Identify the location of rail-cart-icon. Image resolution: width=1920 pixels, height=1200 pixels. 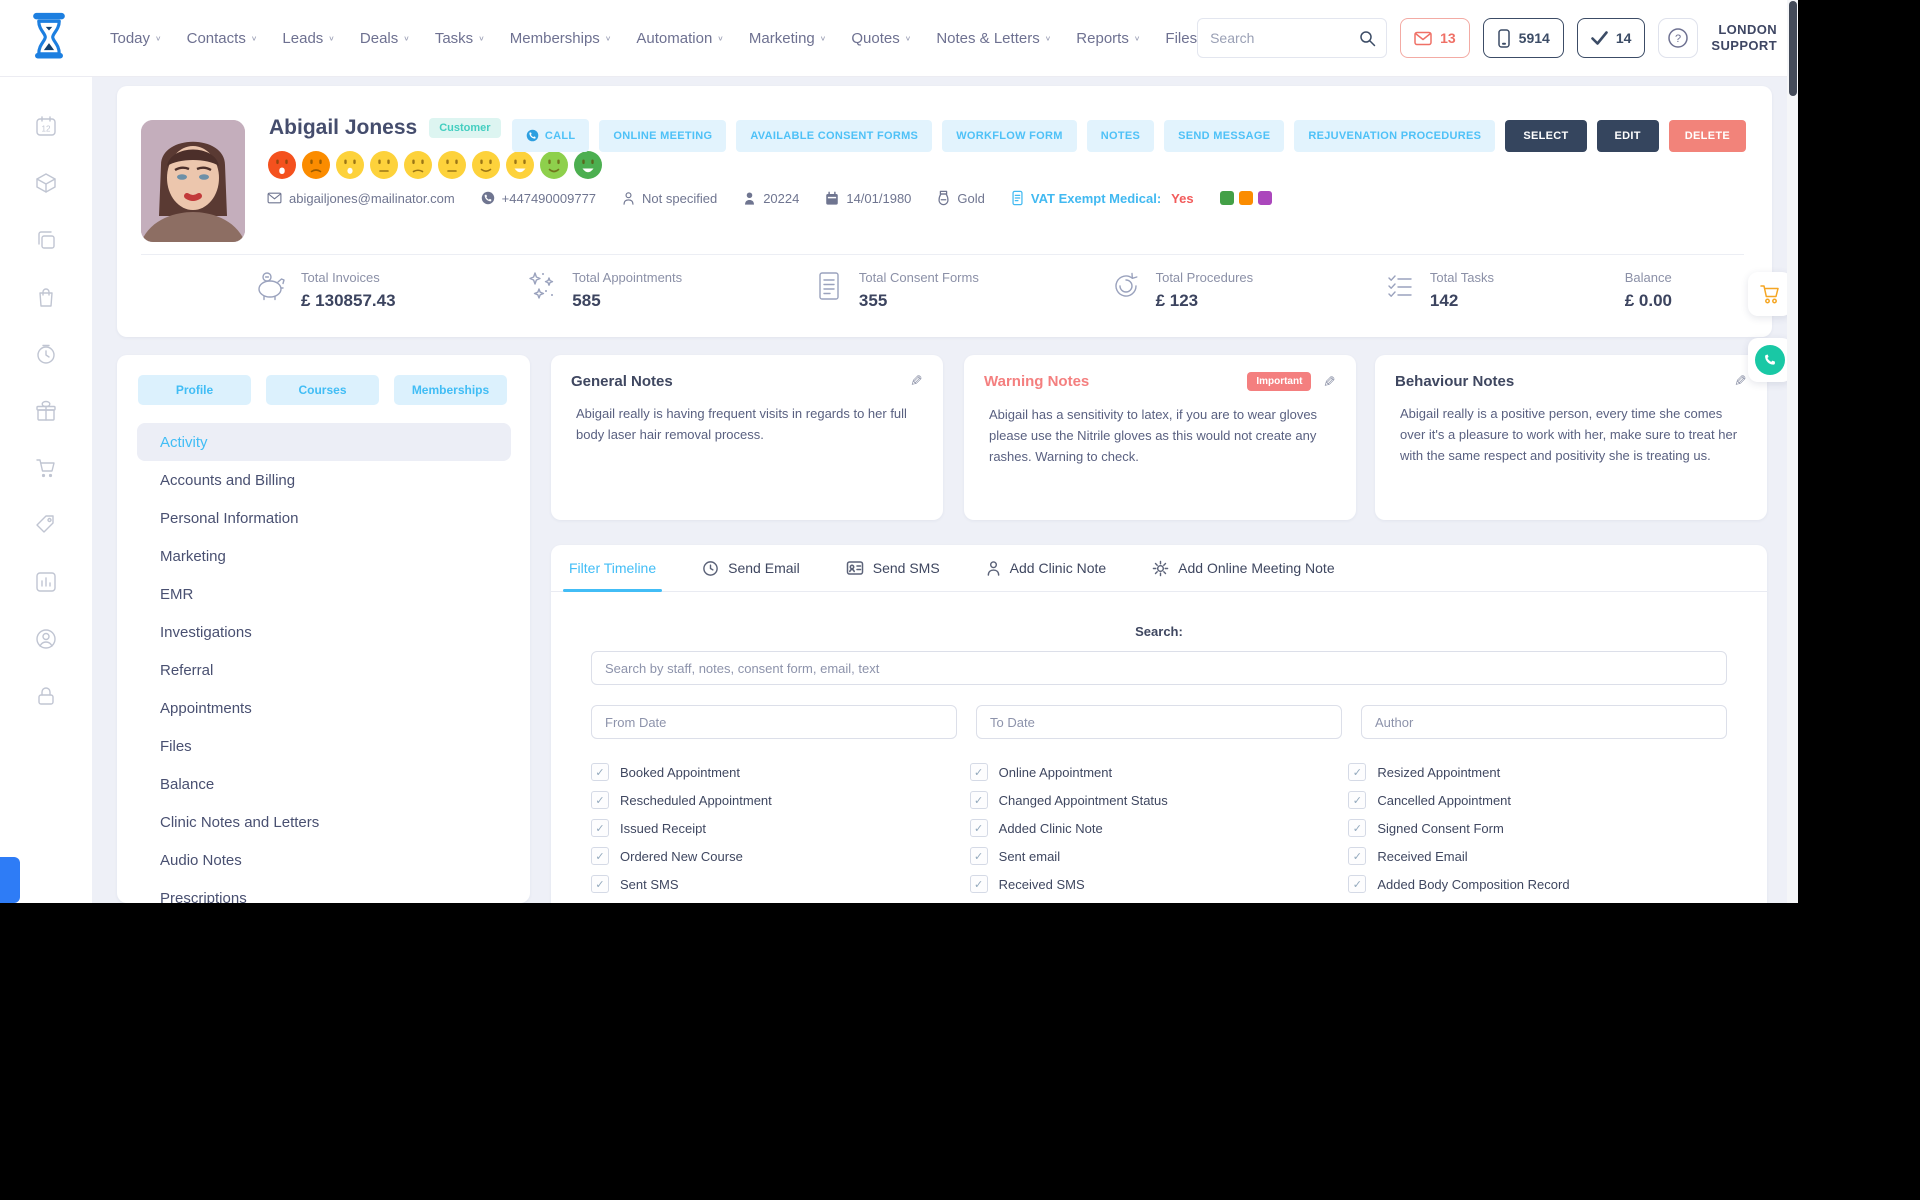
(46, 468).